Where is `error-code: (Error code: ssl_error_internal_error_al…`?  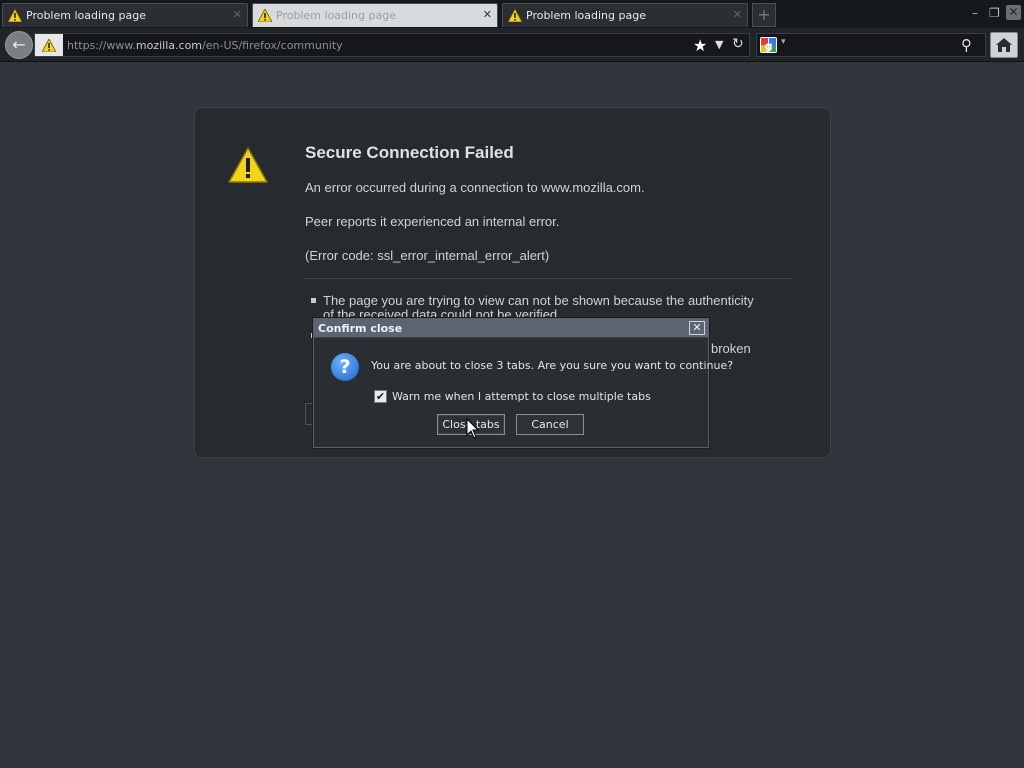
error-code: (Error code: ssl_error_internal_error_al… is located at coordinates (427, 255).